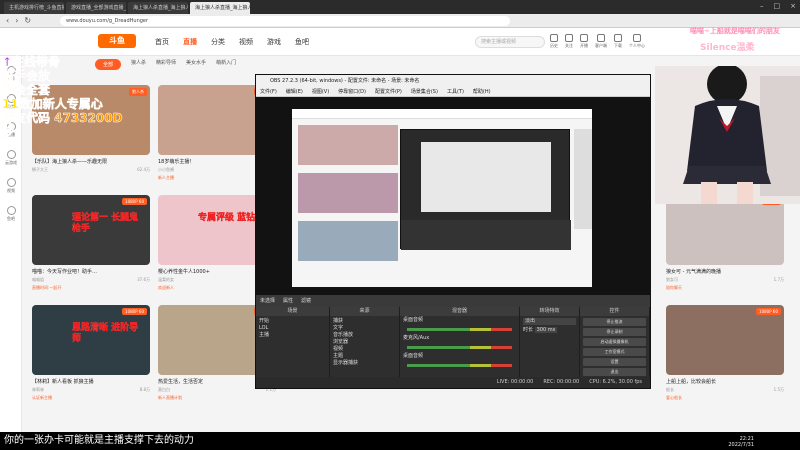 The height and width of the screenshot is (450, 800). I want to click on source-item: 捕获, so click(364, 321).